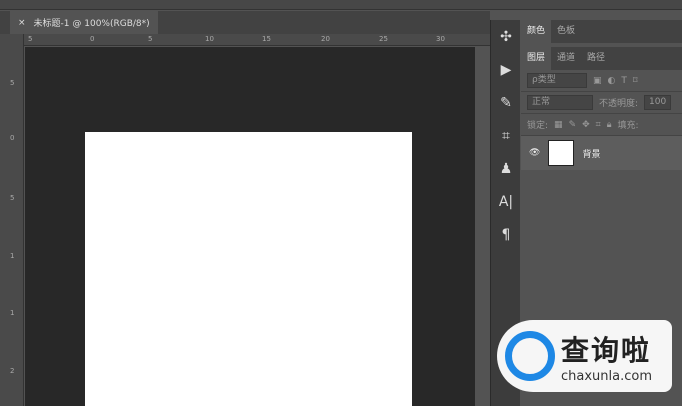 The width and height of the screenshot is (682, 406). What do you see at coordinates (245, 22) in the screenshot?
I see `document-tab-bar: × 未标题-1 @ 100%(RGB/8*)` at bounding box center [245, 22].